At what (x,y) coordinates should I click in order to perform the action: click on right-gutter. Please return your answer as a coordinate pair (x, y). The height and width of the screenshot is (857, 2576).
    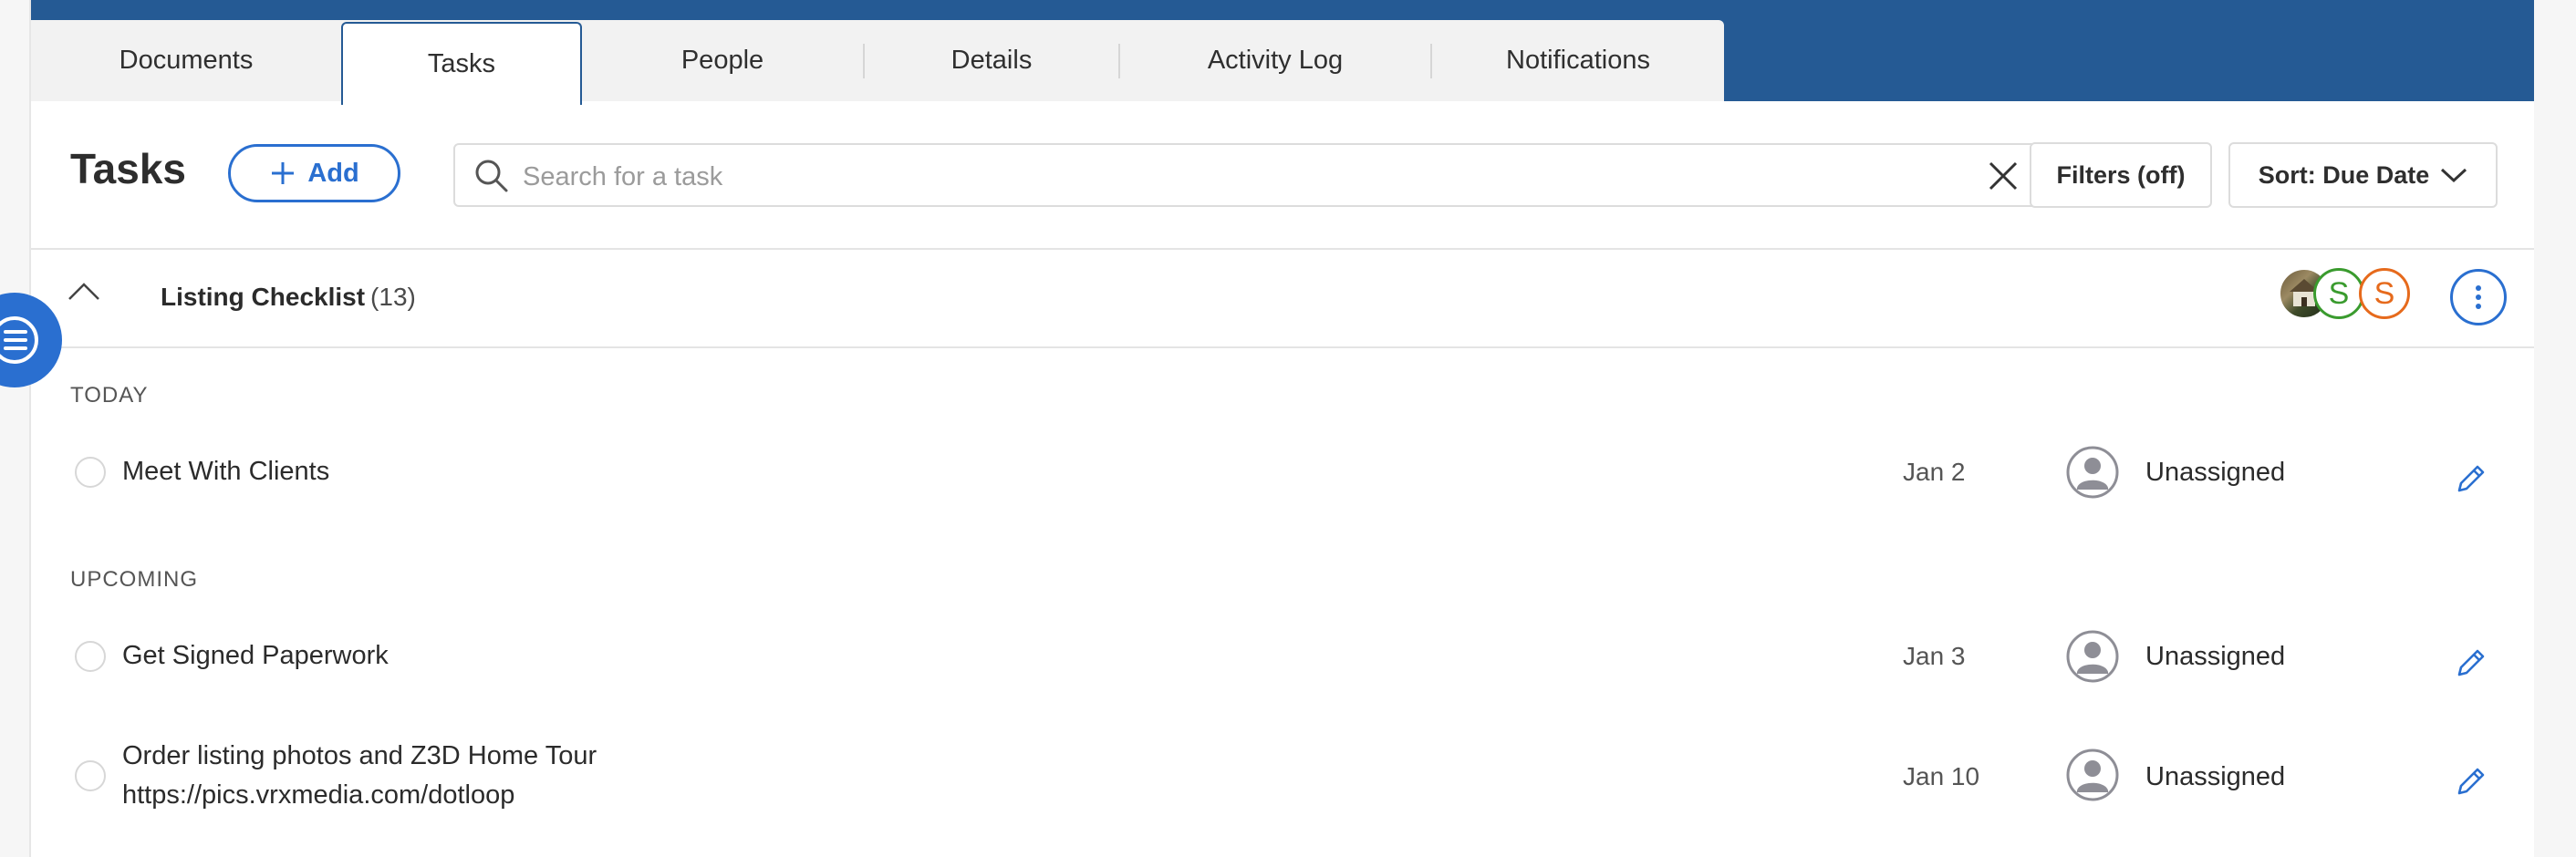
    Looking at the image, I should click on (2555, 429).